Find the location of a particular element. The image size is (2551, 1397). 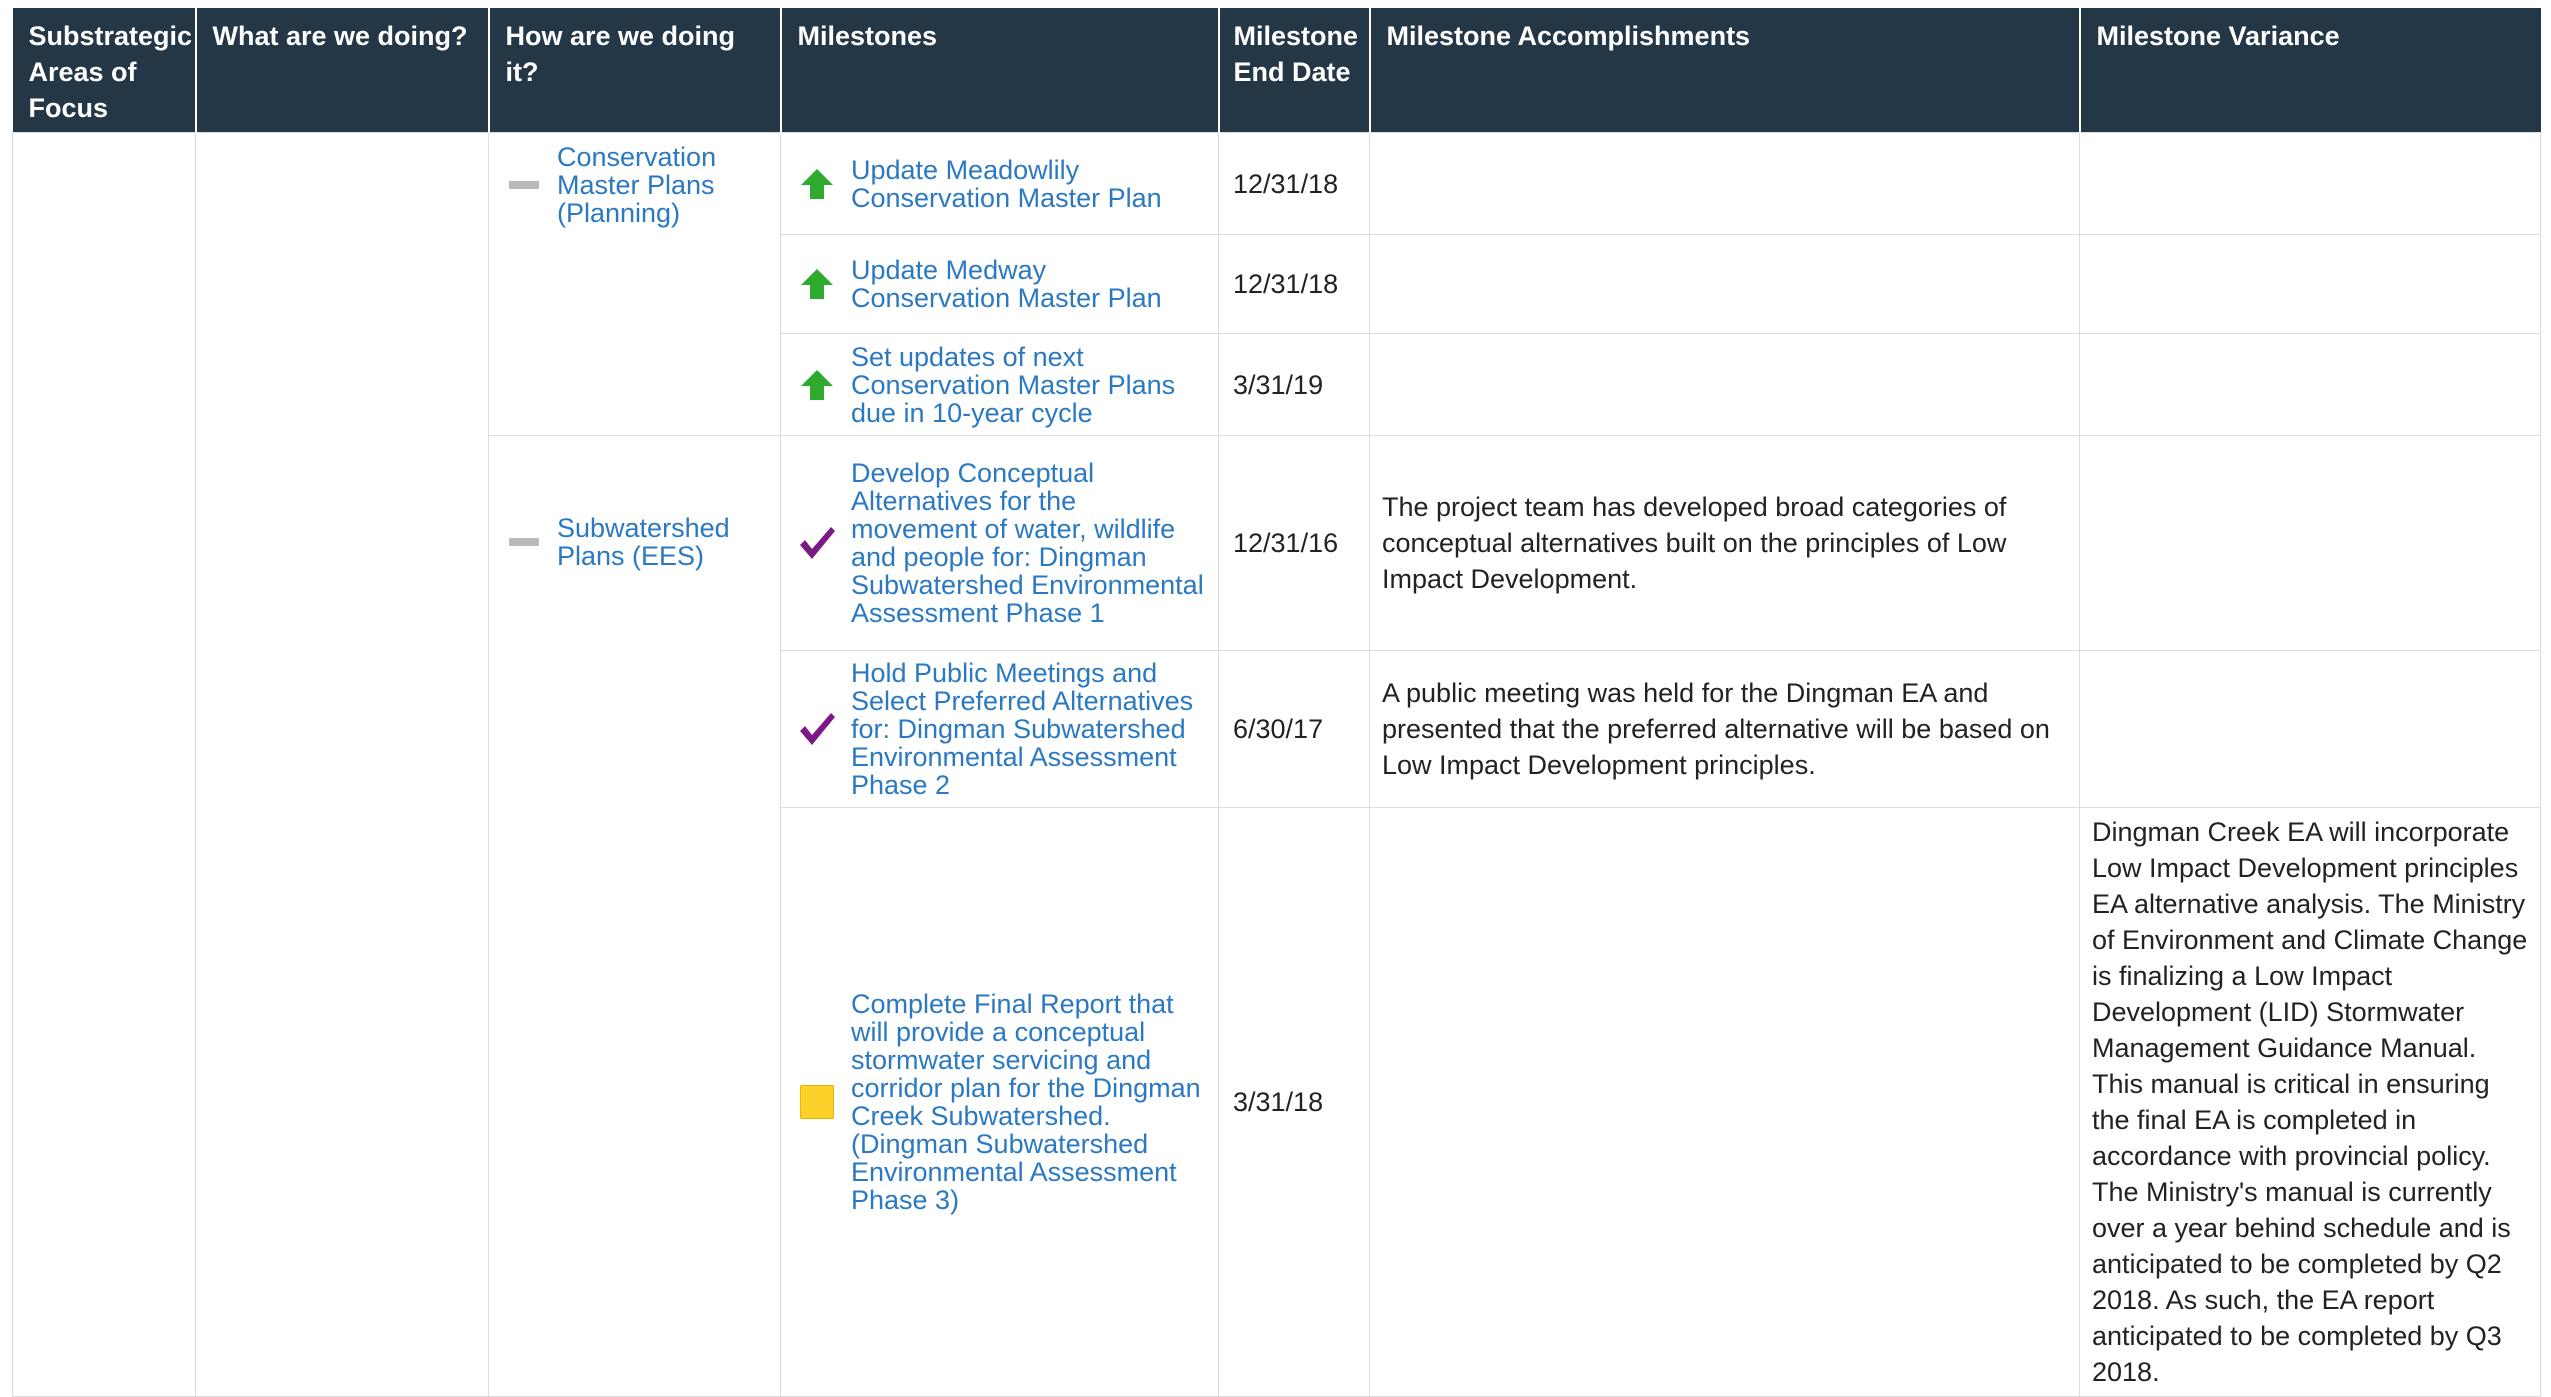

how-cell-conservation: Conservation Master Plans (Planning) is located at coordinates (634, 284).